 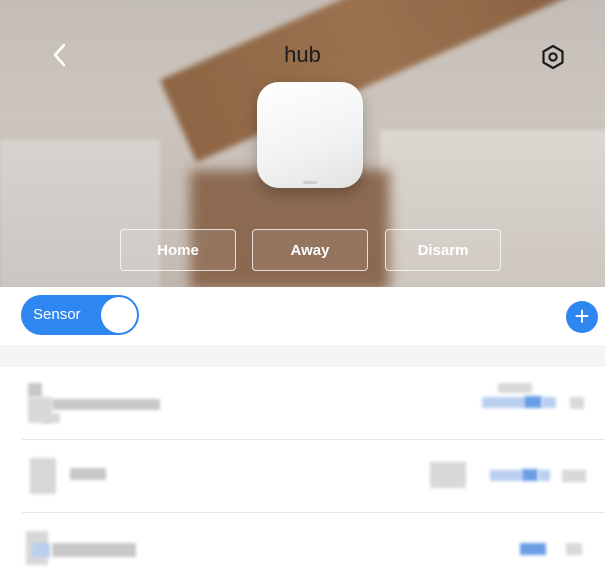 I want to click on filter-row: Sensor +, so click(x=302, y=316).